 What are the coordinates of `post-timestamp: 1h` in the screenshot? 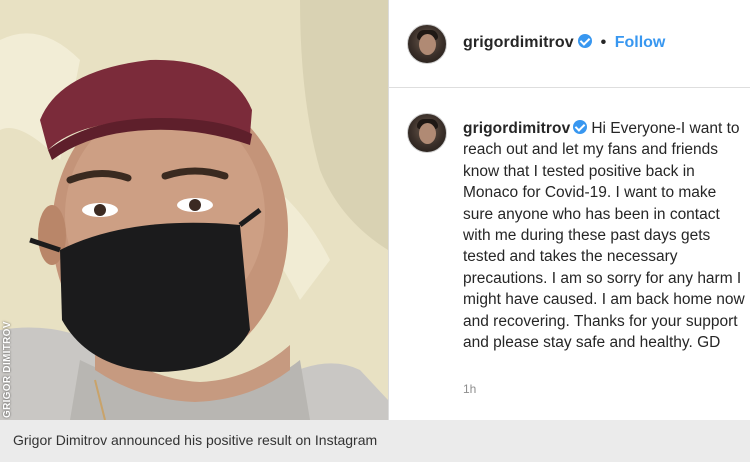 It's located at (469, 389).